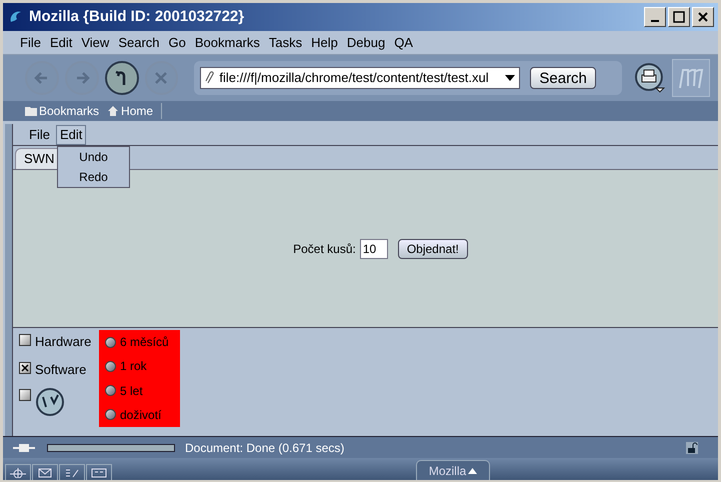 The width and height of the screenshot is (721, 482). What do you see at coordinates (93, 157) in the screenshot?
I see `menu-item: Undo` at bounding box center [93, 157].